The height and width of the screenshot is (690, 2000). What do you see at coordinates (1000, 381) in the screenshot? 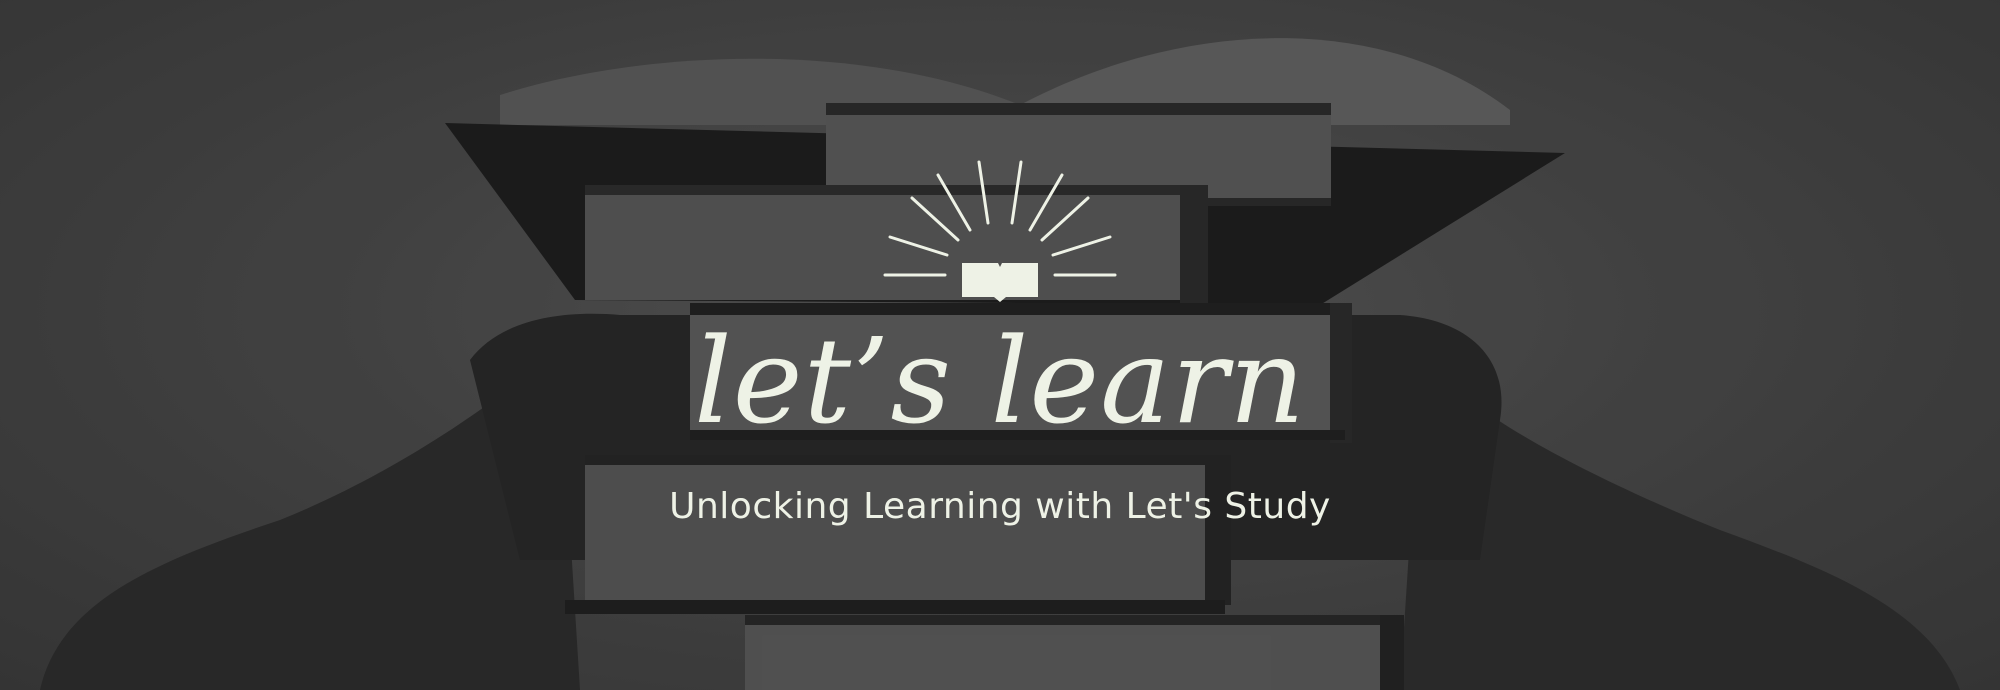
I see `headline-title: let’s learn` at bounding box center [1000, 381].